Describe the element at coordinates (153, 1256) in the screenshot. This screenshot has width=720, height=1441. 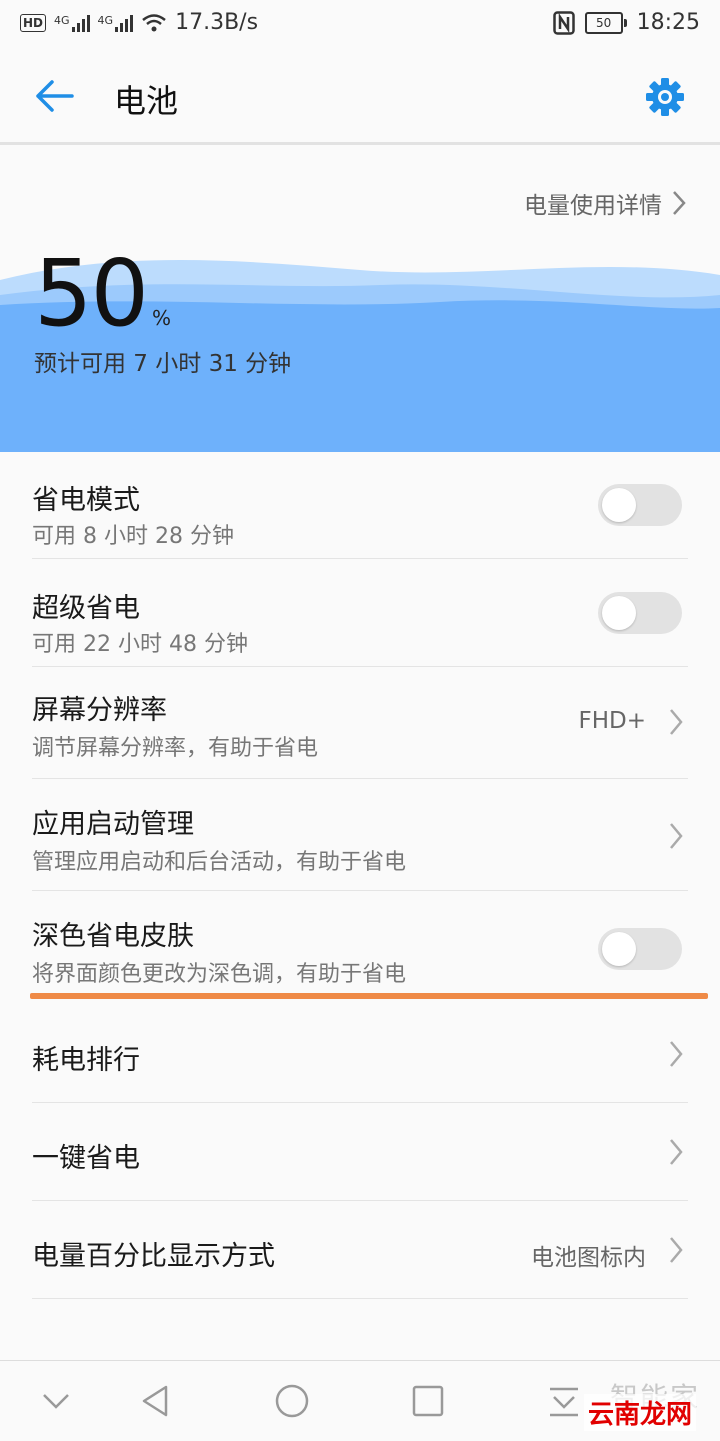
I see `item-title: 电量百分比显示方式` at that location.